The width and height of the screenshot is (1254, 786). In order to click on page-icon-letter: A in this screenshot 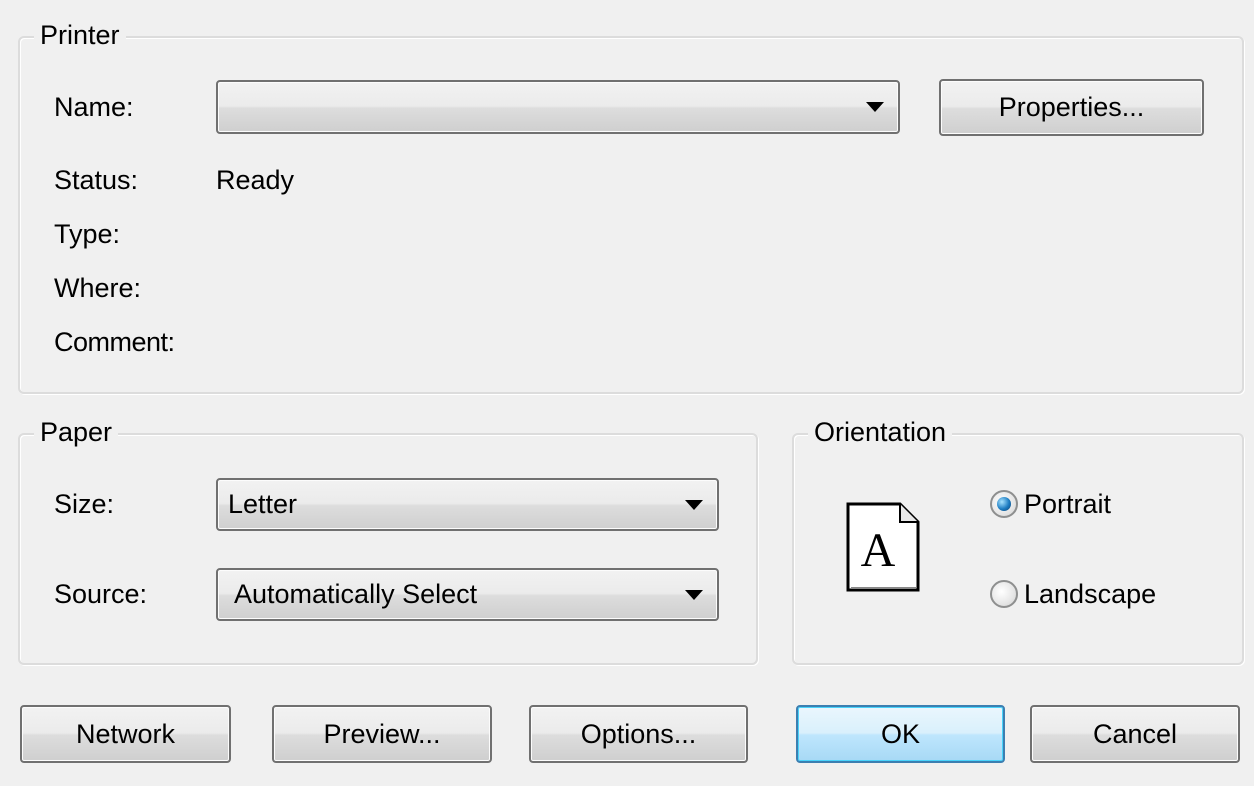, I will do `click(878, 550)`.